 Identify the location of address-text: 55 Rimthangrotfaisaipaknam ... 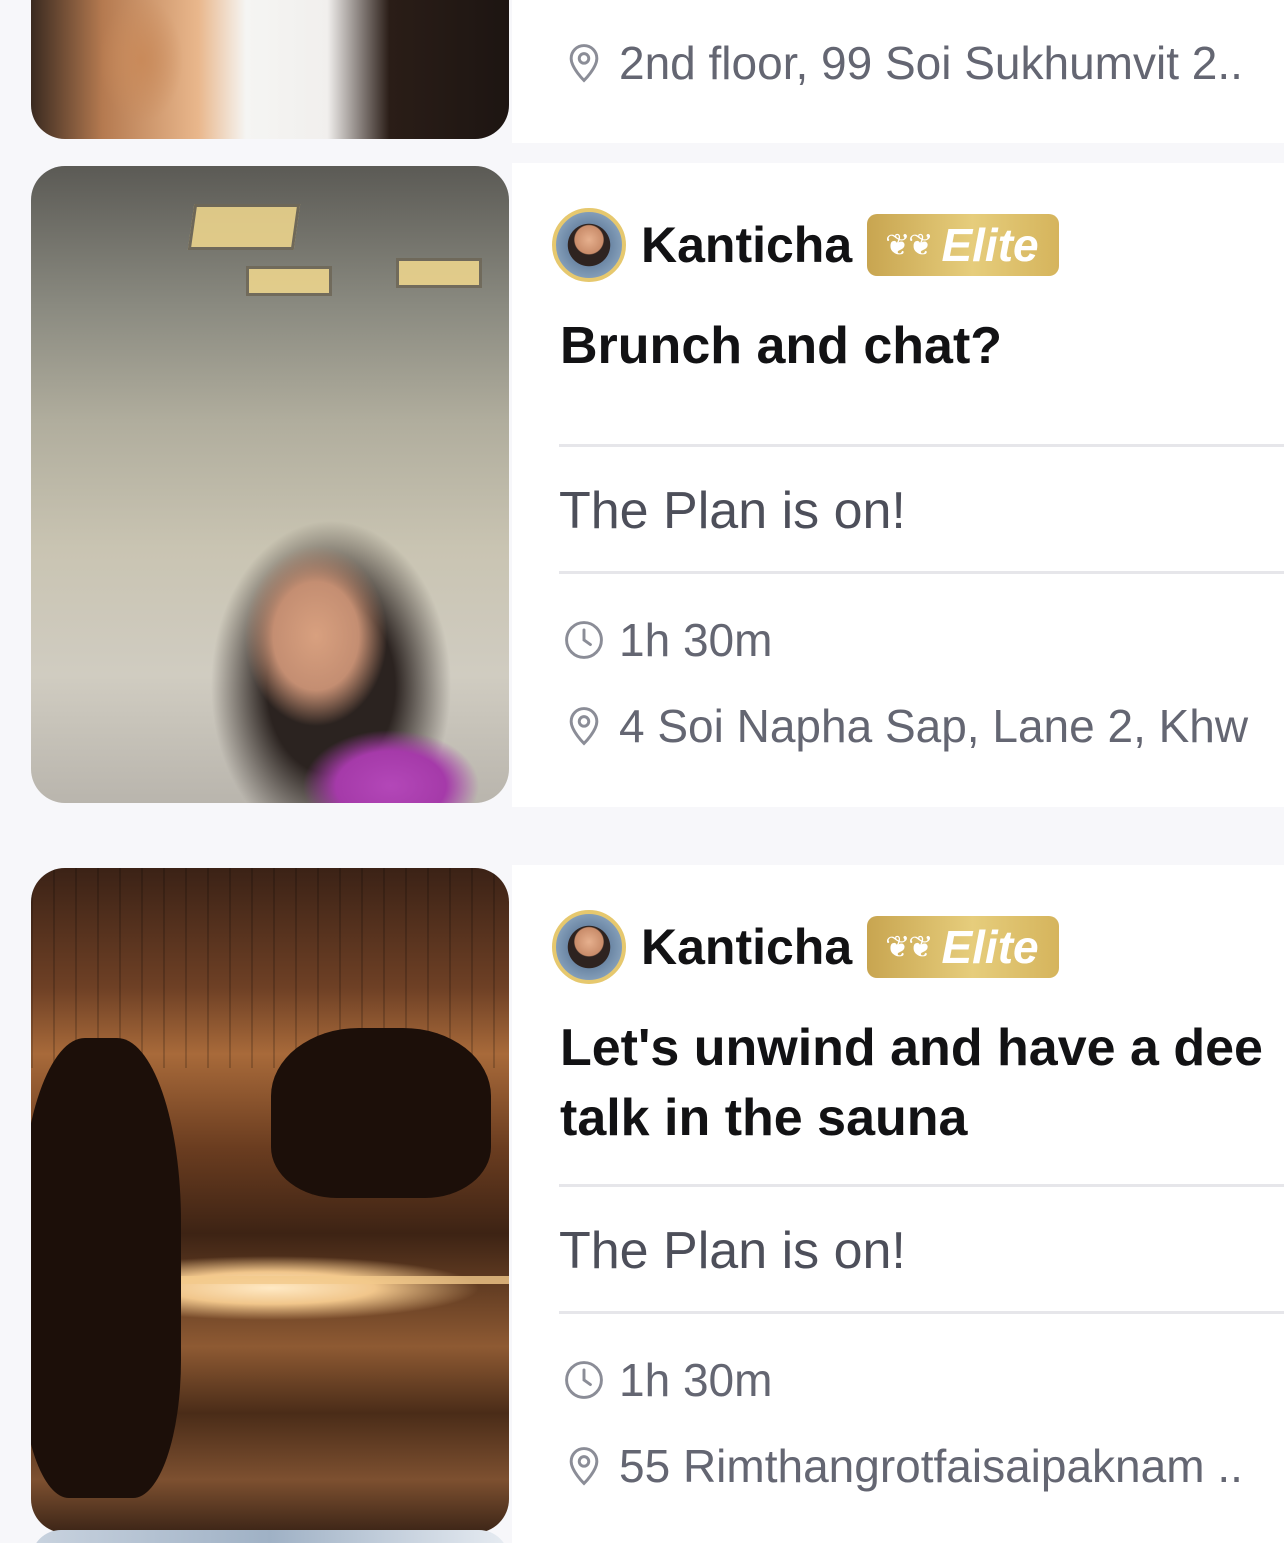
(931, 1466).